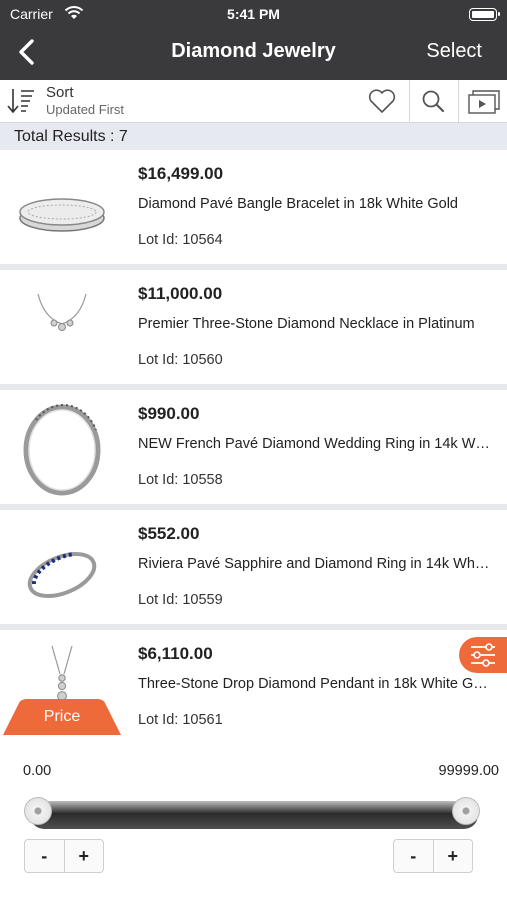 This screenshot has height=900, width=507. Describe the element at coordinates (38, 811) in the screenshot. I see `min-price-handle` at that location.